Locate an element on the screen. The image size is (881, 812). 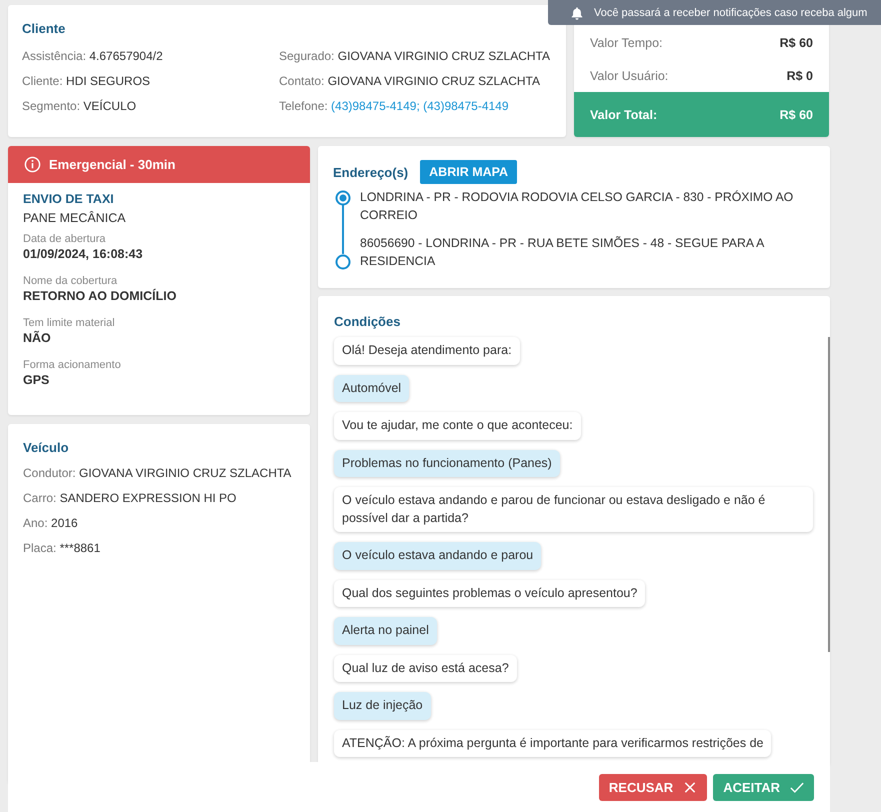
field-label: Carro: is located at coordinates (39, 498).